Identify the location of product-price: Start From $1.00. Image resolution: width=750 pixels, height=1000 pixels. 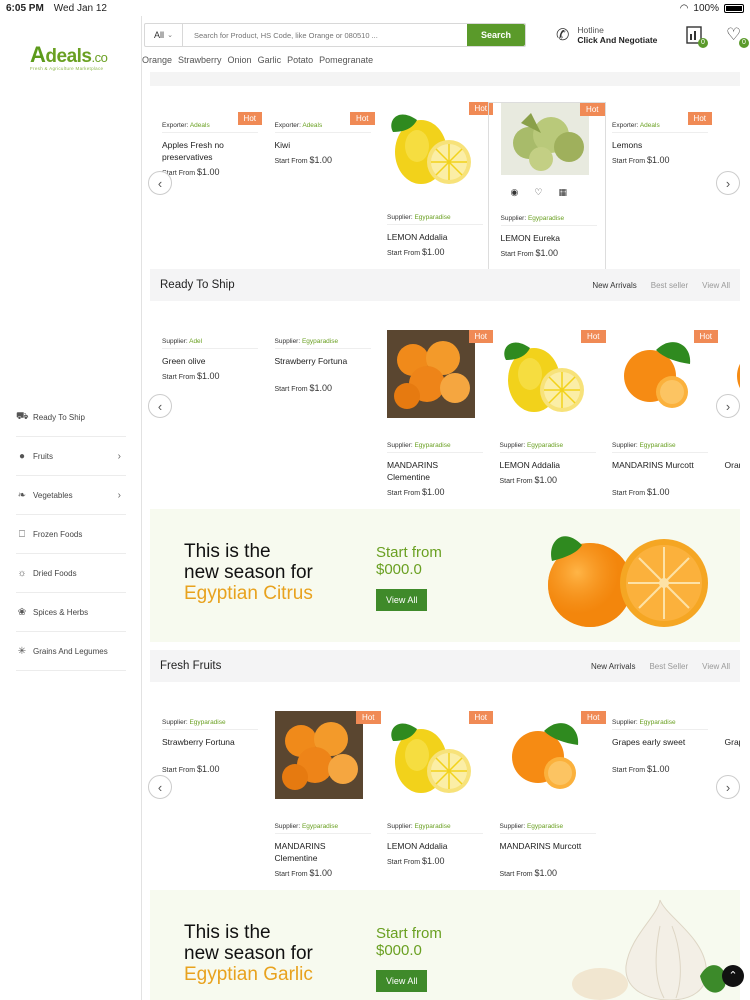
(304, 160).